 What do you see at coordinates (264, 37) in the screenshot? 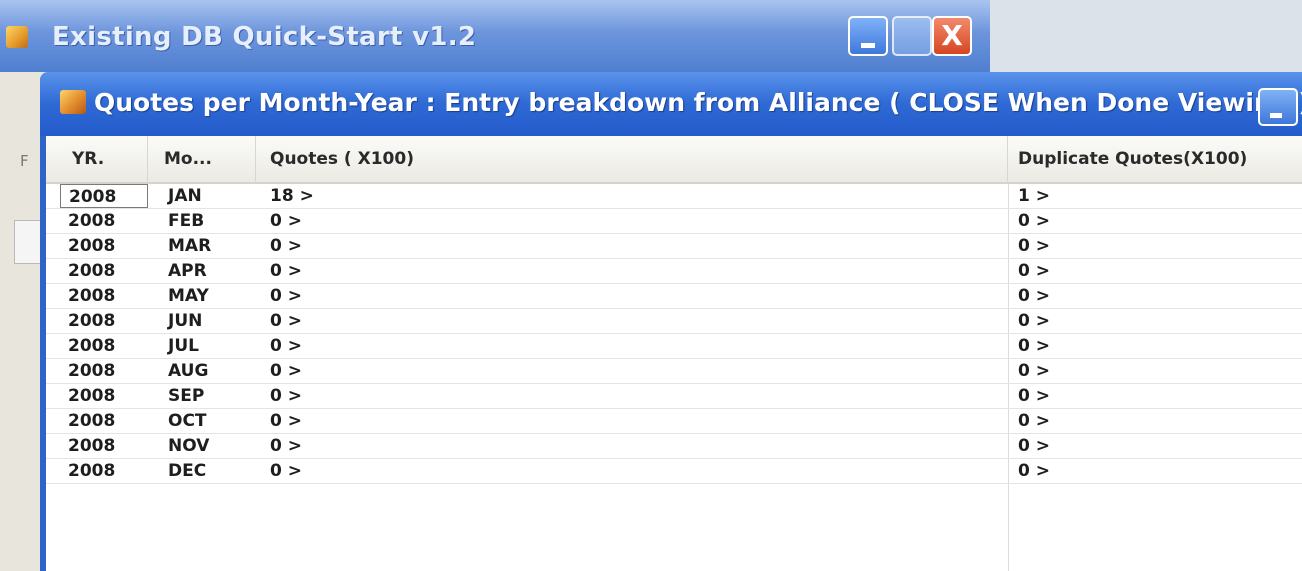
I see `outer-window-title: Existing DB Quick-Start v1.2` at bounding box center [264, 37].